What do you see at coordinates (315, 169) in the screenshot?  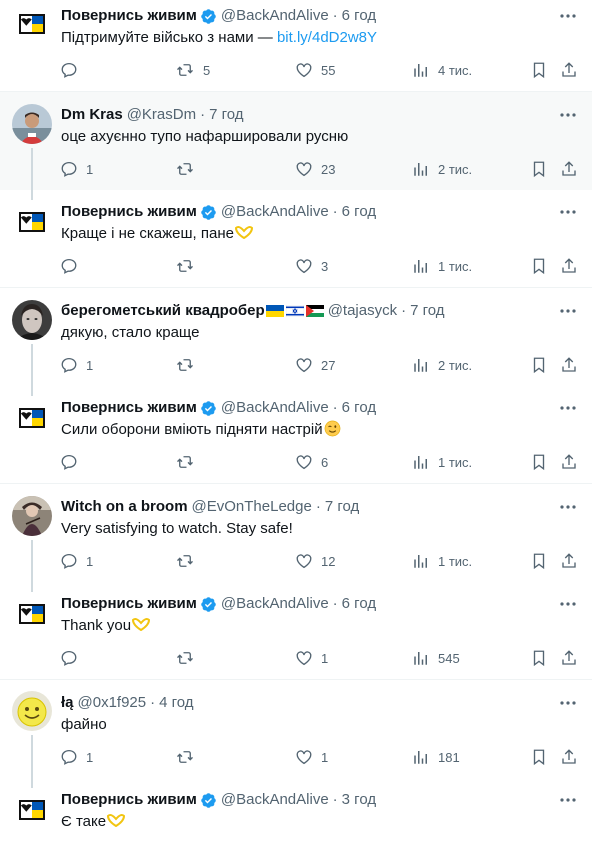 I see `like-button: 23` at bounding box center [315, 169].